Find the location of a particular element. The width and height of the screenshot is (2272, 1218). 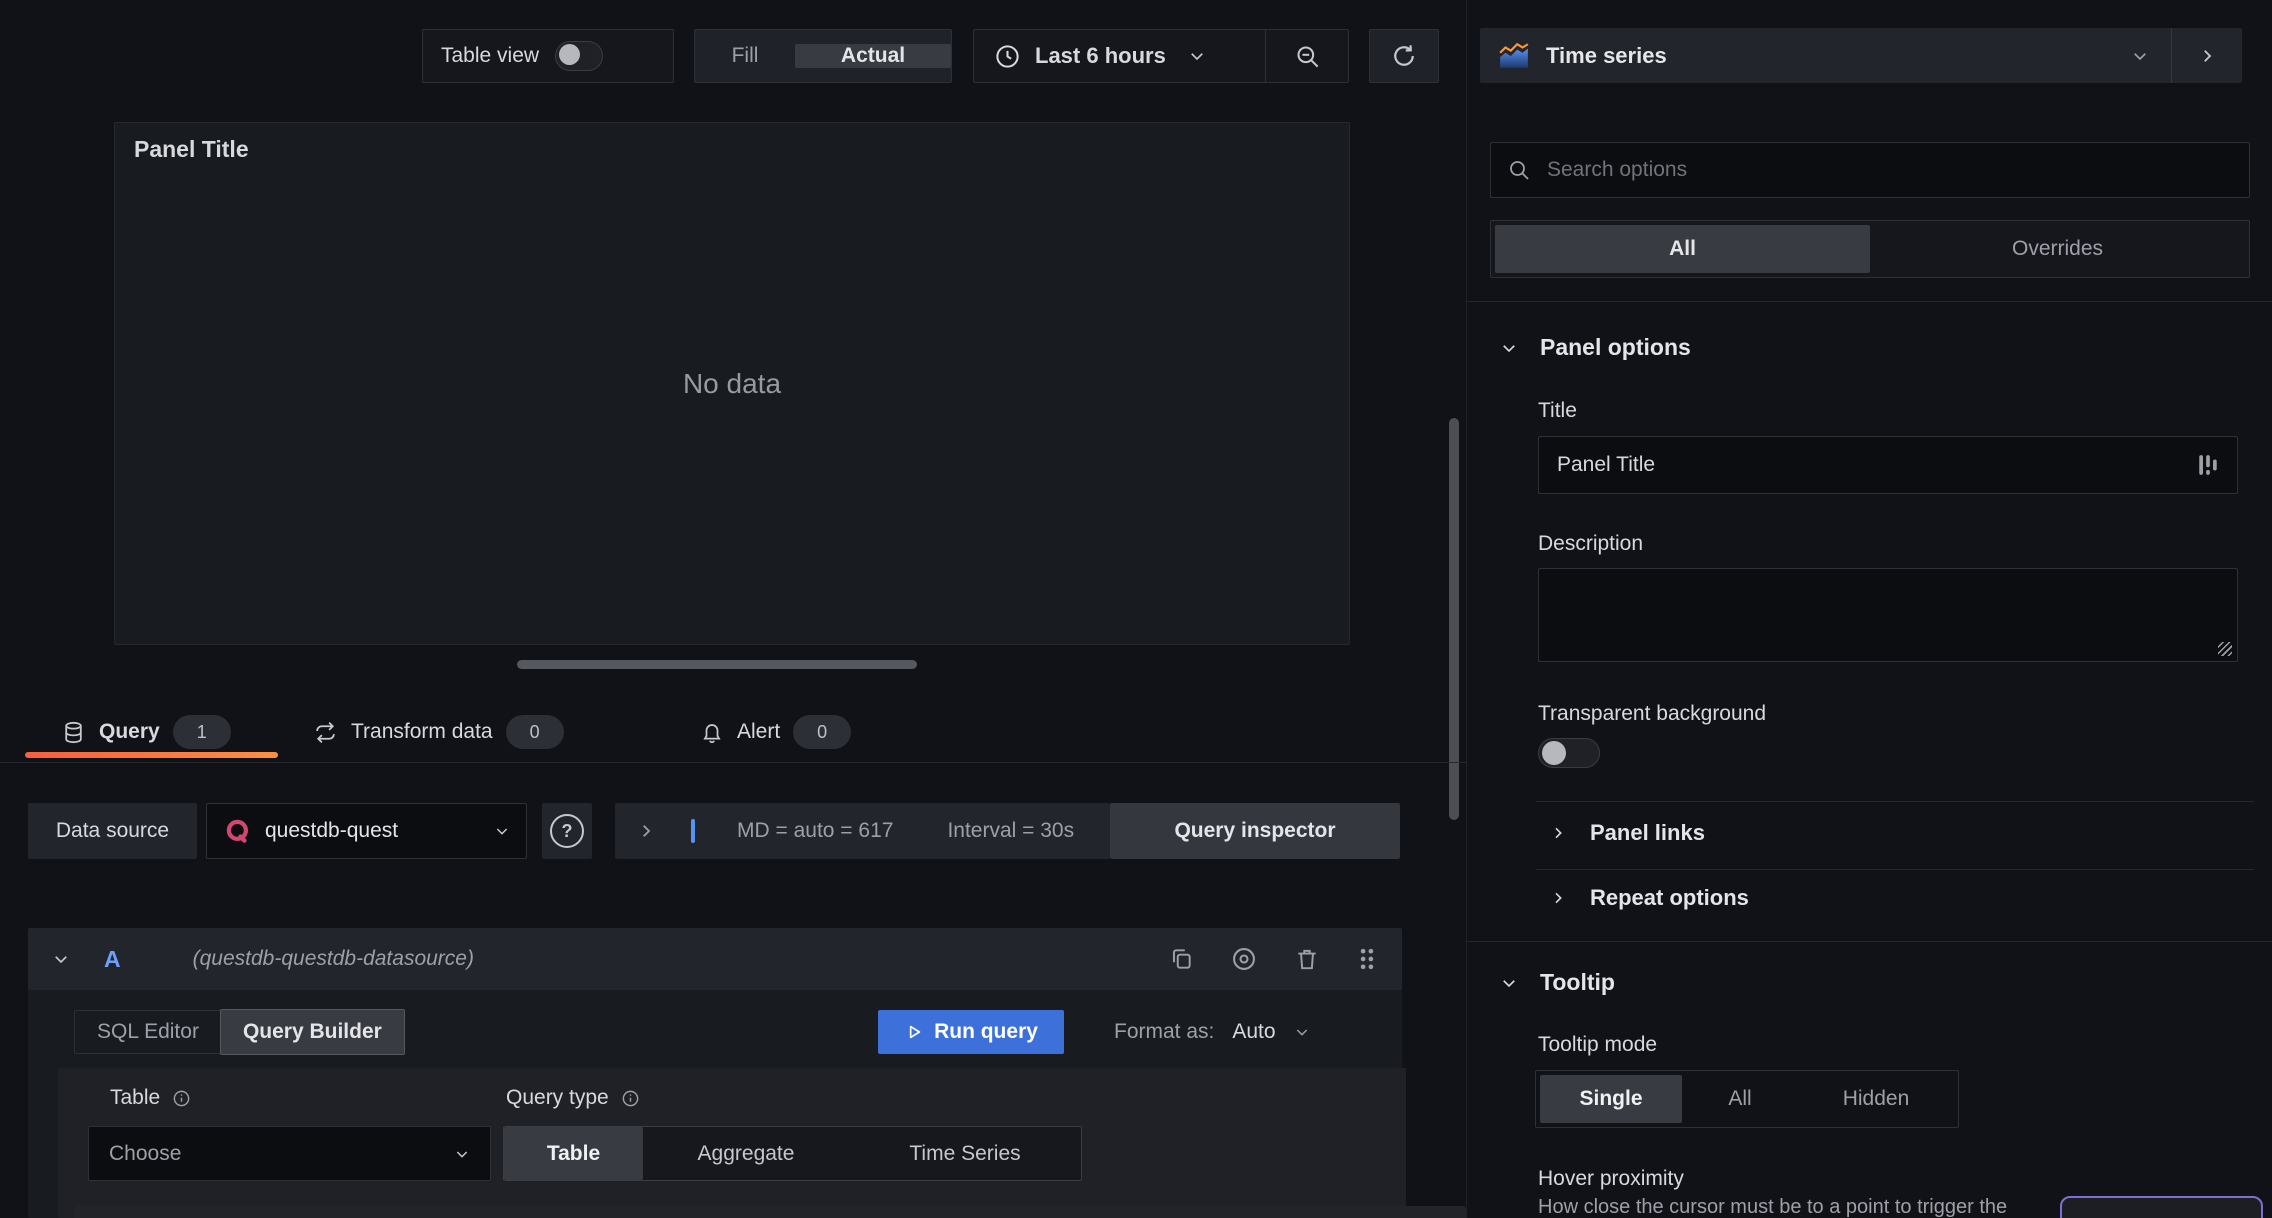

transparent-background-toggle is located at coordinates (1569, 753).